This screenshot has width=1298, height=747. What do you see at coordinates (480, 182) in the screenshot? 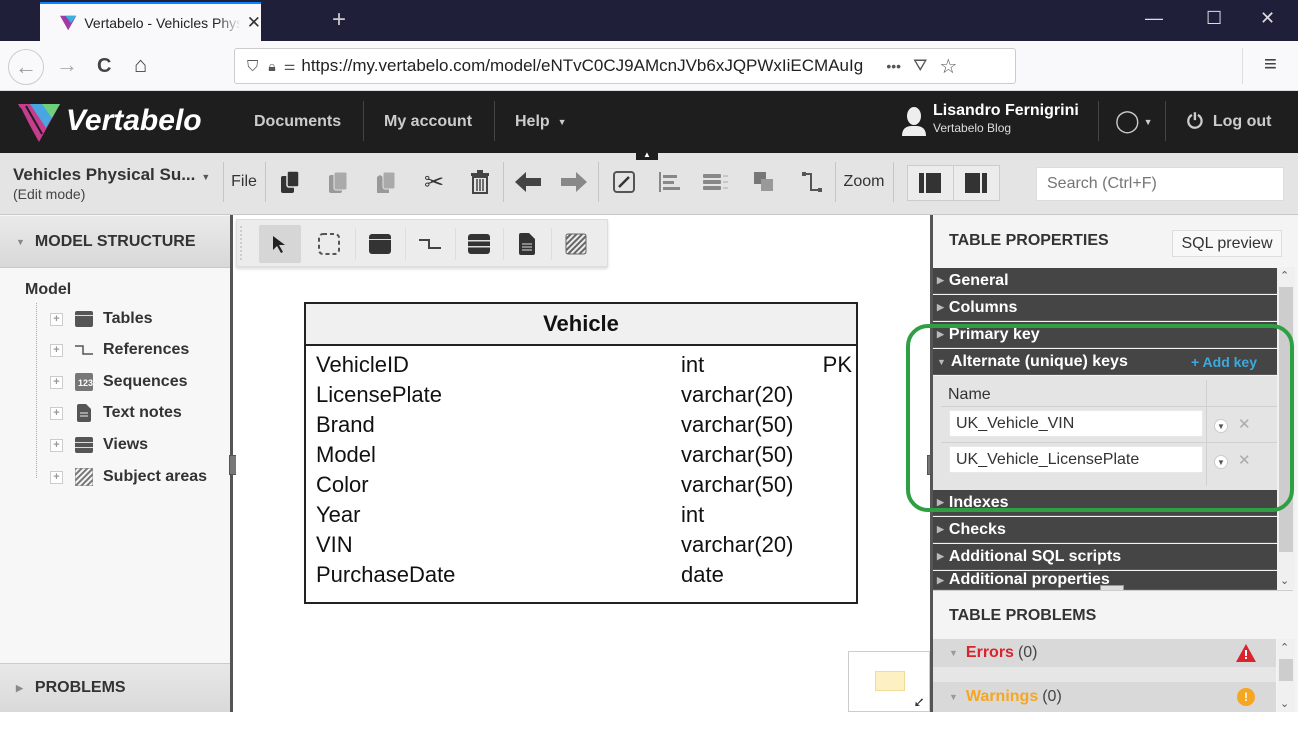
I see `delete-icon` at bounding box center [480, 182].